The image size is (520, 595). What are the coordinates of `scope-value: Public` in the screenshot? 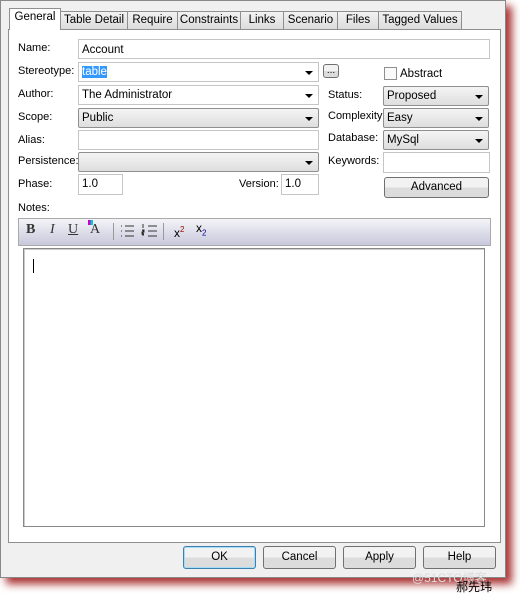 It's located at (98, 118).